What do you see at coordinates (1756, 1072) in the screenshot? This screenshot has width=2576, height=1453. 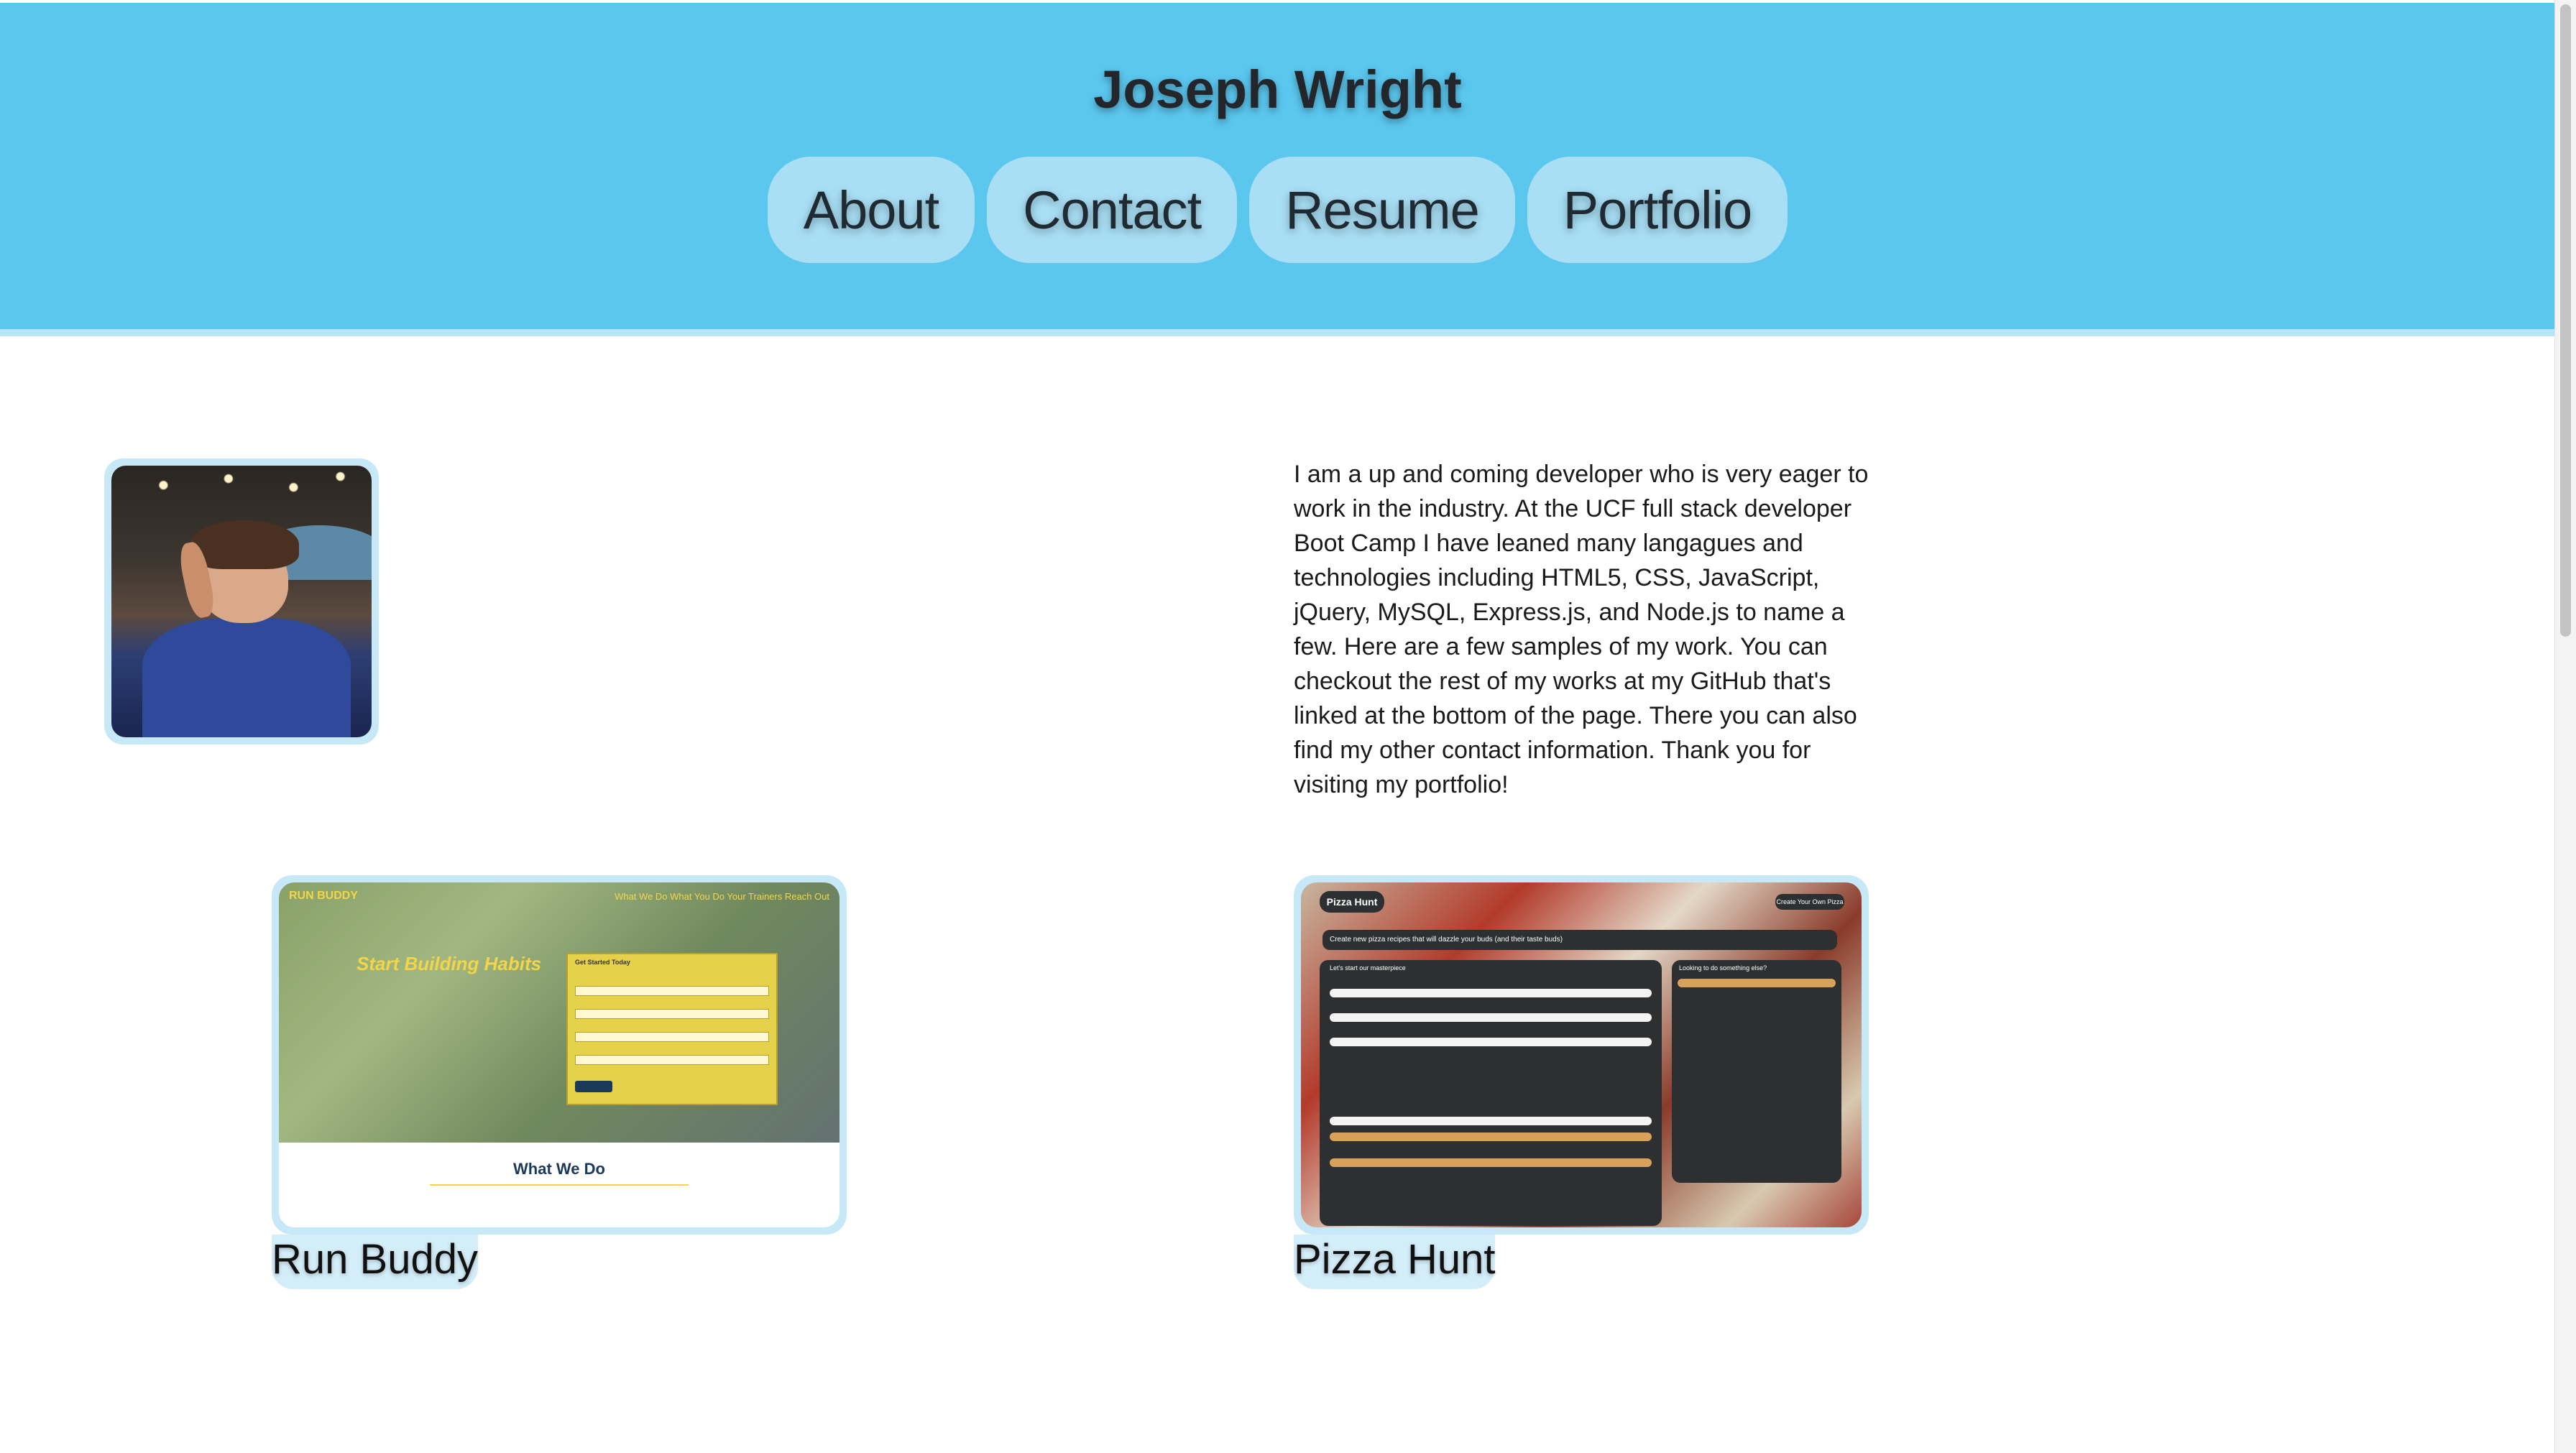 I see `pizza-hunt-side-panel: Looking to do something else?` at bounding box center [1756, 1072].